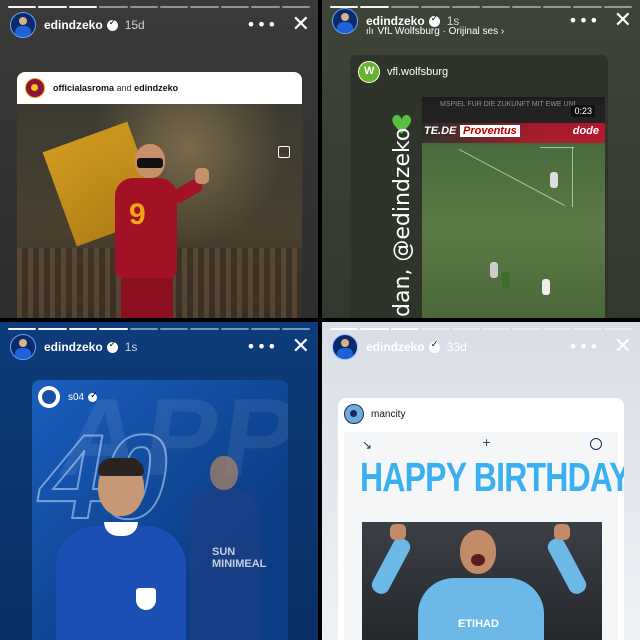  Describe the element at coordinates (492, 477) in the screenshot. I see `birthday-headline: HAPPY BIRTHDAY` at that location.